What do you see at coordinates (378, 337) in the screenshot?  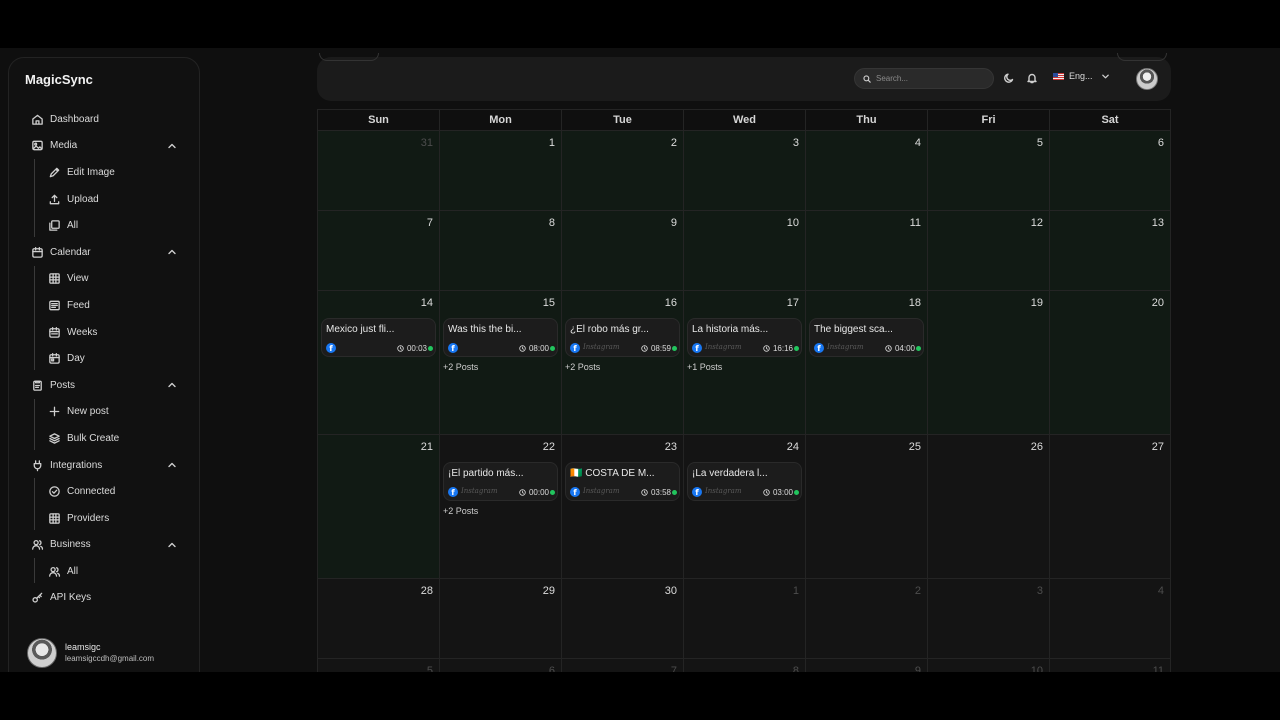 I see `post-card: Mexico just fli... f 00:03` at bounding box center [378, 337].